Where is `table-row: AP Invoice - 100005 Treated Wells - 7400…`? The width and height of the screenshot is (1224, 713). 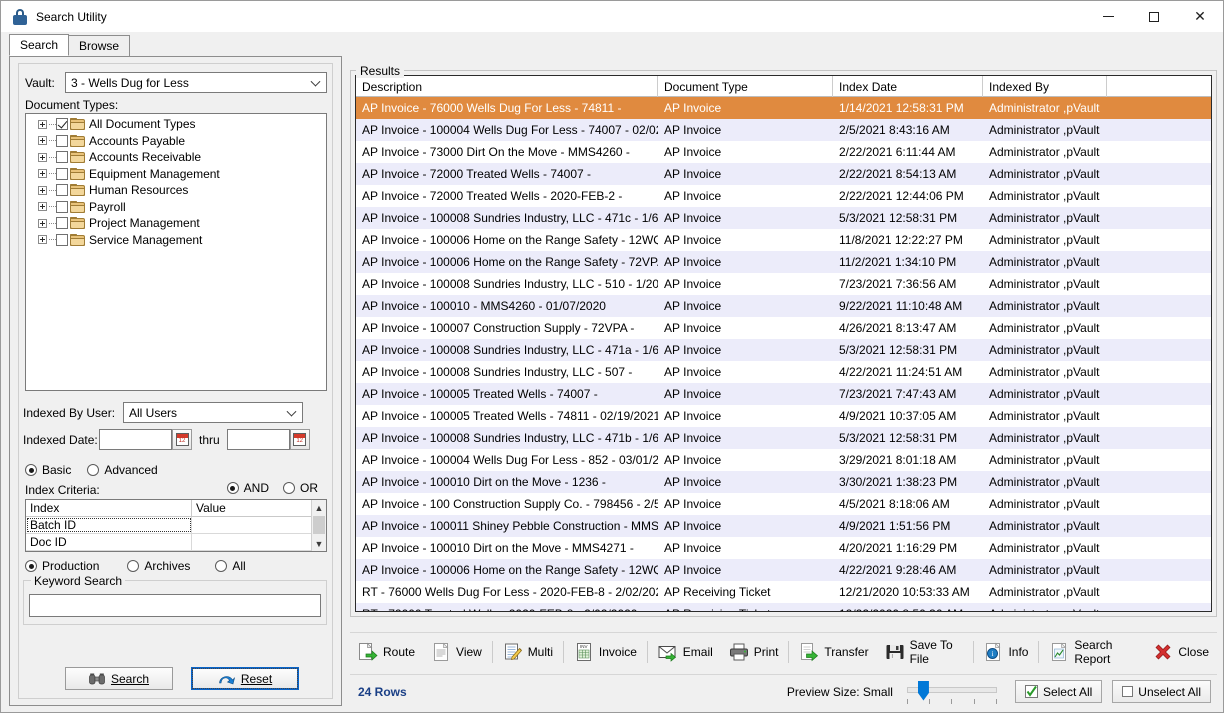
table-row: AP Invoice - 100005 Treated Wells - 7400… is located at coordinates (783, 394).